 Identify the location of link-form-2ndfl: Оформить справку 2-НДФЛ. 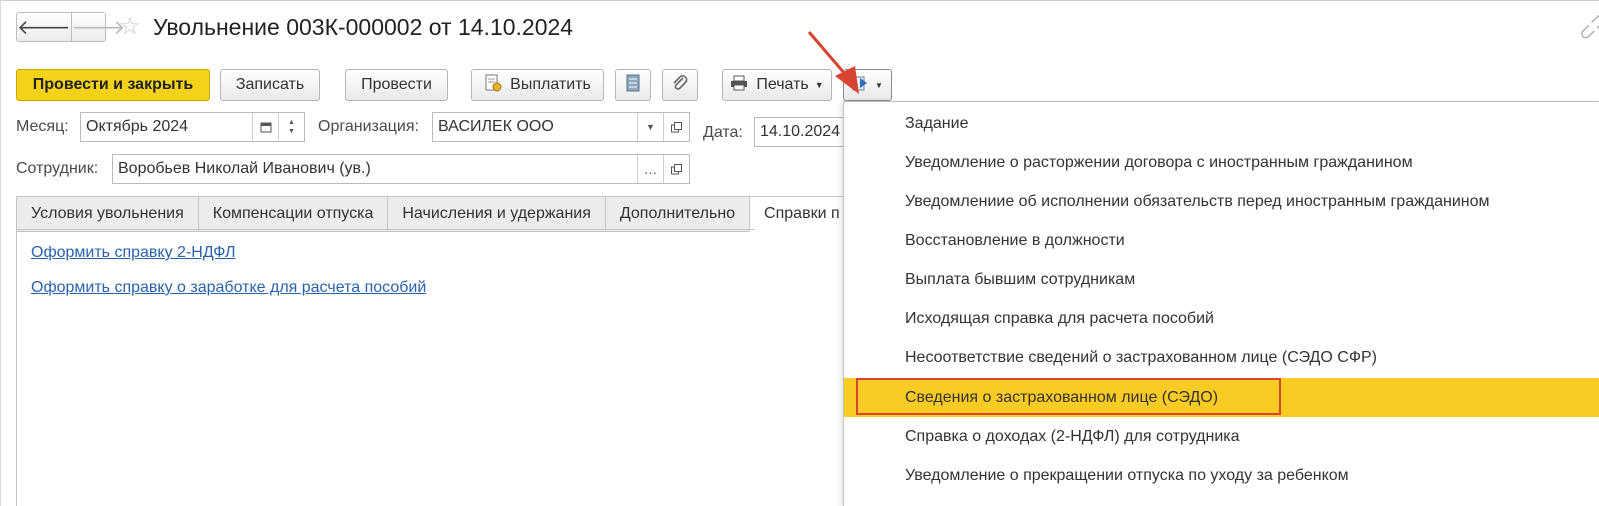
(133, 253).